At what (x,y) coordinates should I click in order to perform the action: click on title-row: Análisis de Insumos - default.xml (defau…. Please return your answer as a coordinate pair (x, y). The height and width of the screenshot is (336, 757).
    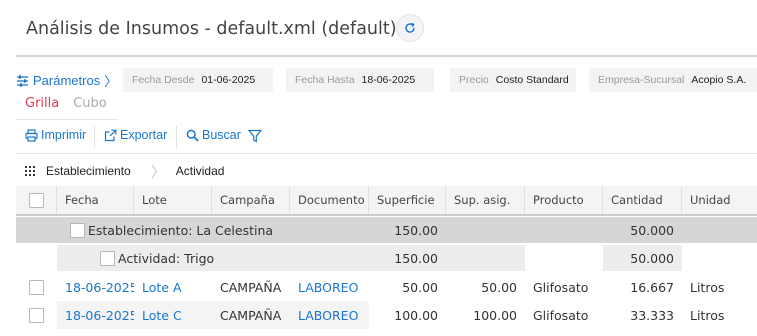
    Looking at the image, I should click on (221, 29).